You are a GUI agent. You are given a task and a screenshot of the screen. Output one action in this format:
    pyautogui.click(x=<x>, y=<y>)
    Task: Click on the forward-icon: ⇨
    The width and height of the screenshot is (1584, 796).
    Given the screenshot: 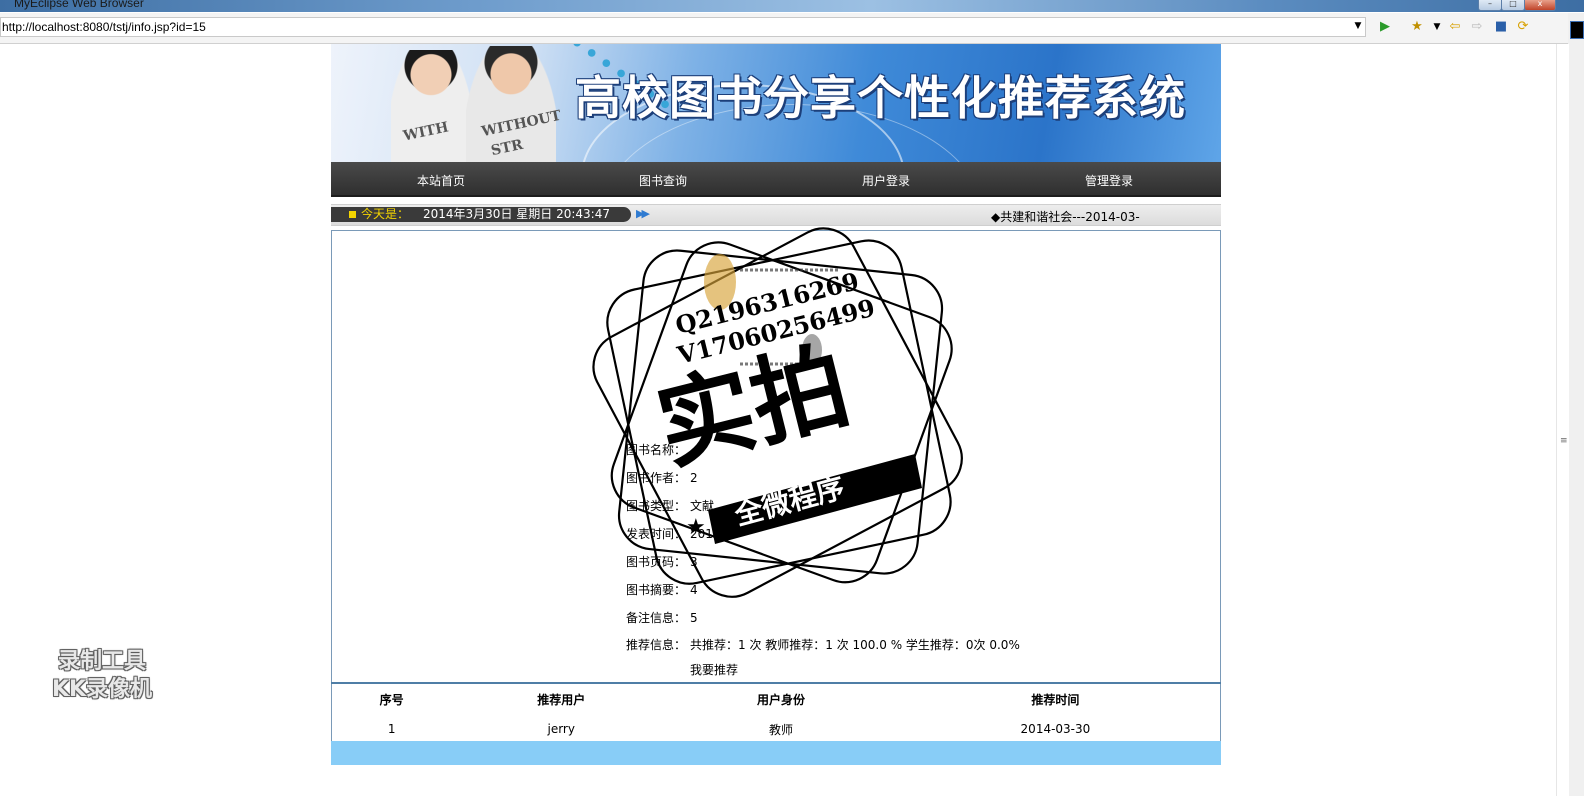 What is the action you would take?
    pyautogui.click(x=1477, y=27)
    